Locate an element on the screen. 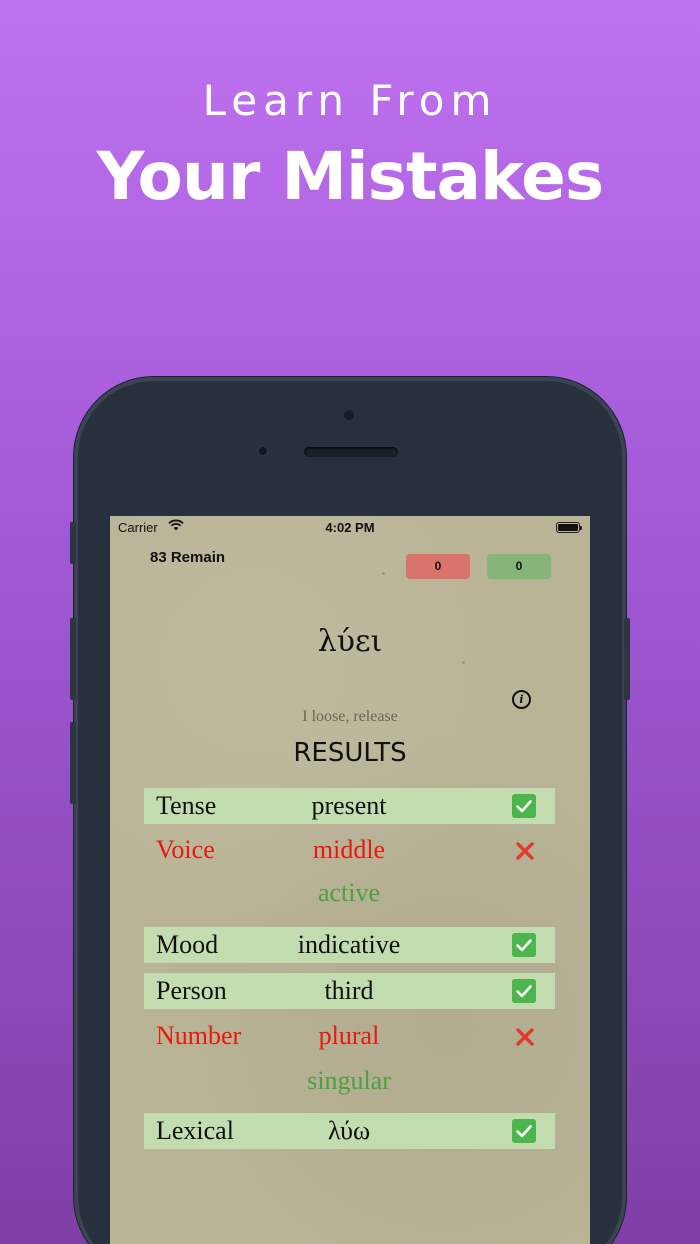 This screenshot has width=700, height=1244. result-value: plural is located at coordinates (349, 1035).